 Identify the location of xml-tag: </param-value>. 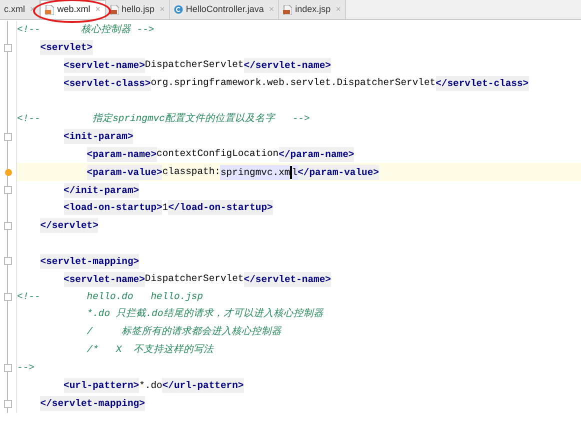
(338, 172).